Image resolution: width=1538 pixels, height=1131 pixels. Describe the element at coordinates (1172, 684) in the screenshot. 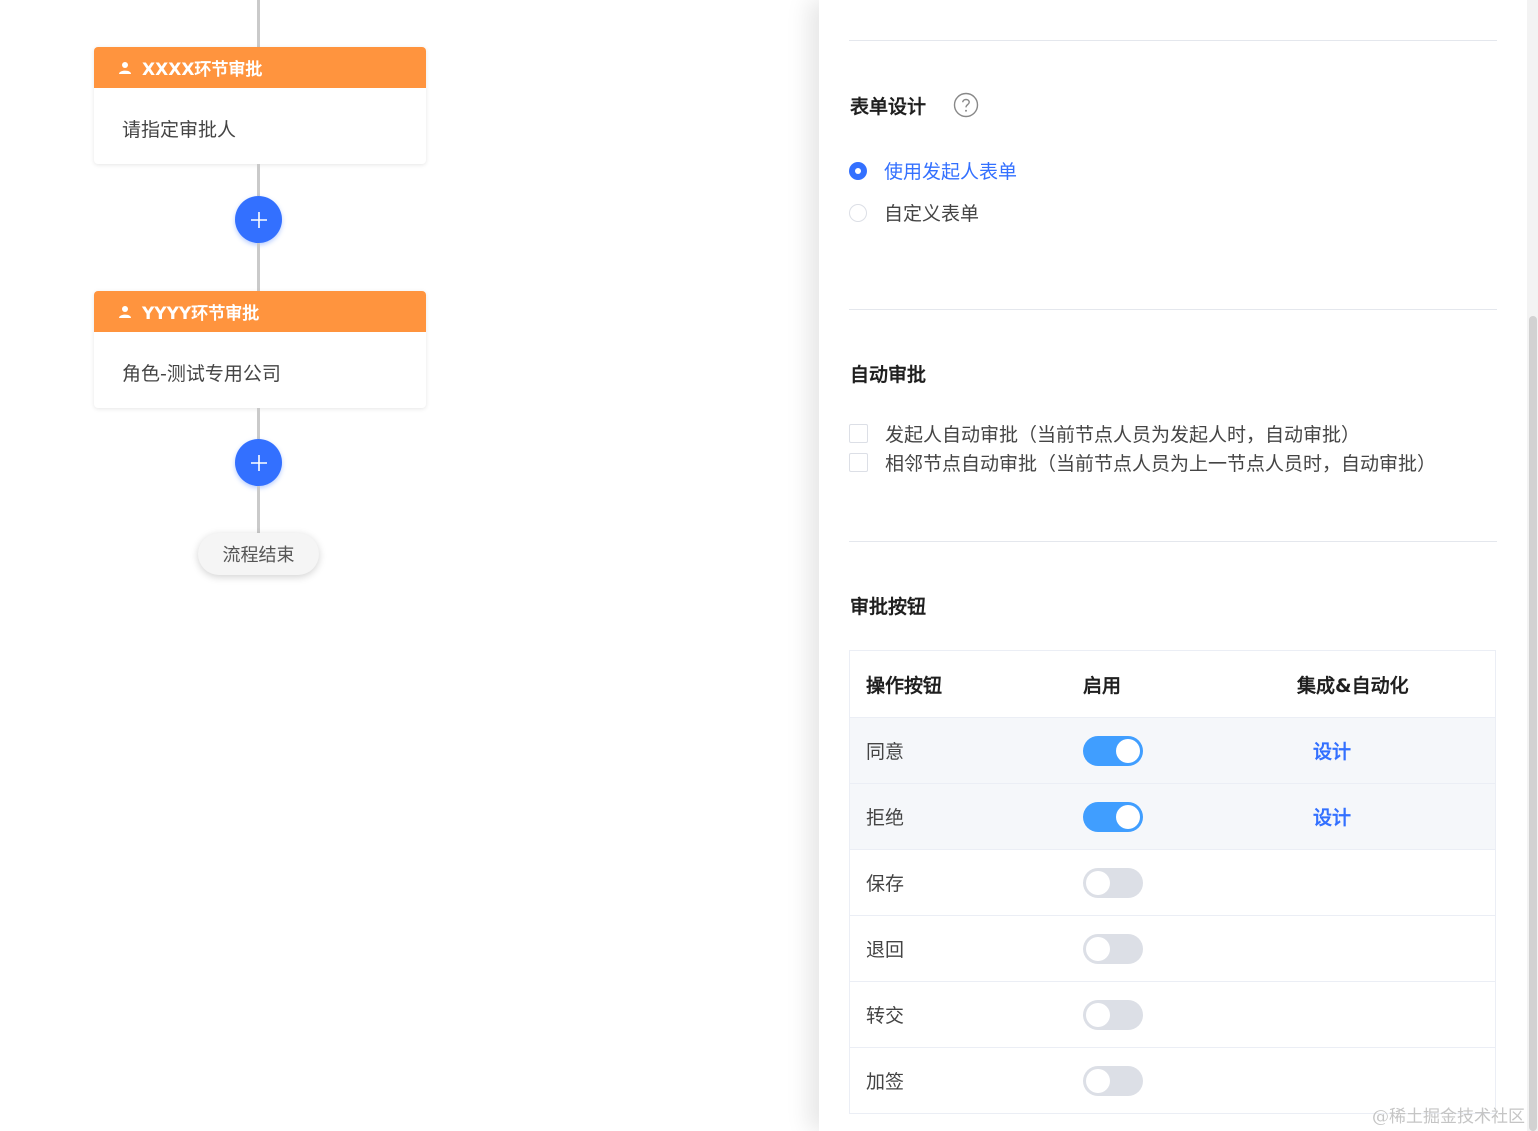

I see `table-header-row: 操作按钮 启用 集成&自动化` at that location.